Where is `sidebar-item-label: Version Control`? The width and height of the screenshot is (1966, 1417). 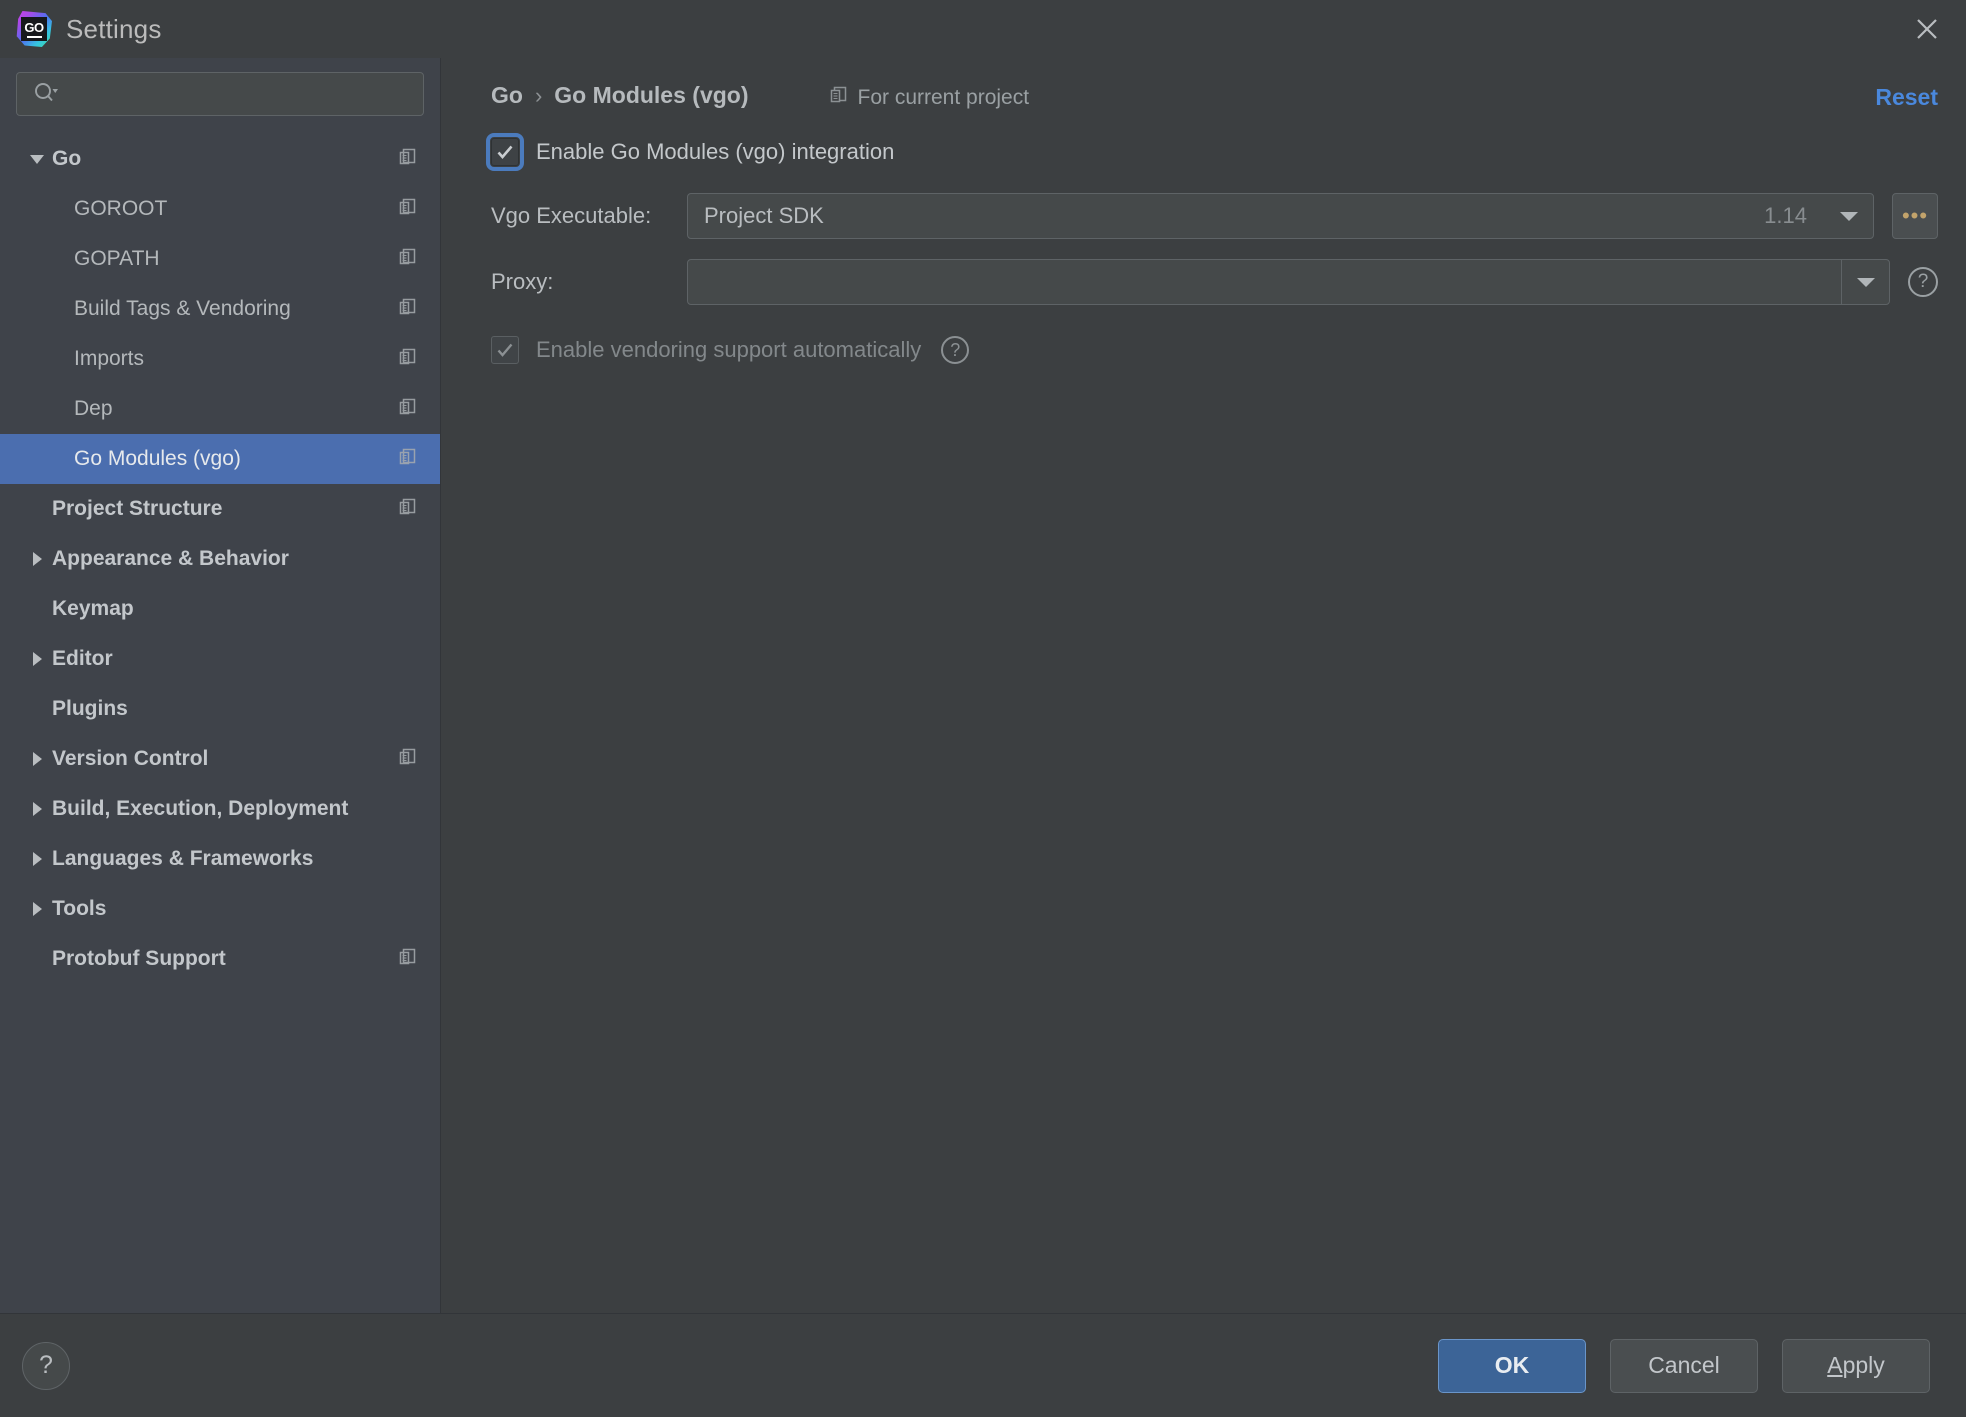
sidebar-item-label: Version Control is located at coordinates (130, 758).